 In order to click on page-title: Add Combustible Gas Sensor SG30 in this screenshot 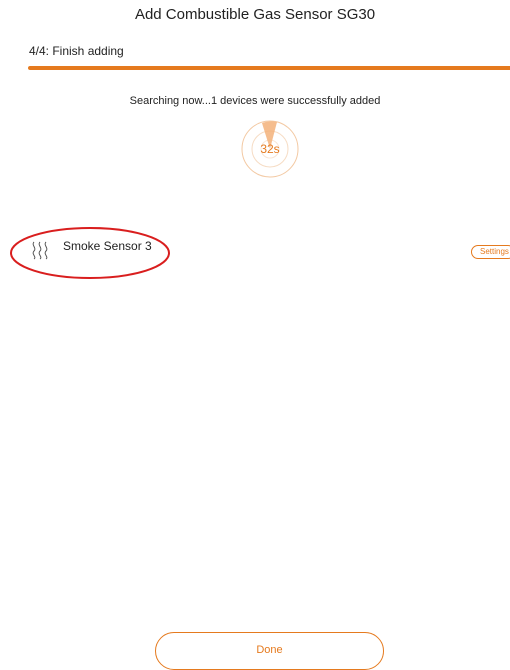, I will do `click(255, 14)`.